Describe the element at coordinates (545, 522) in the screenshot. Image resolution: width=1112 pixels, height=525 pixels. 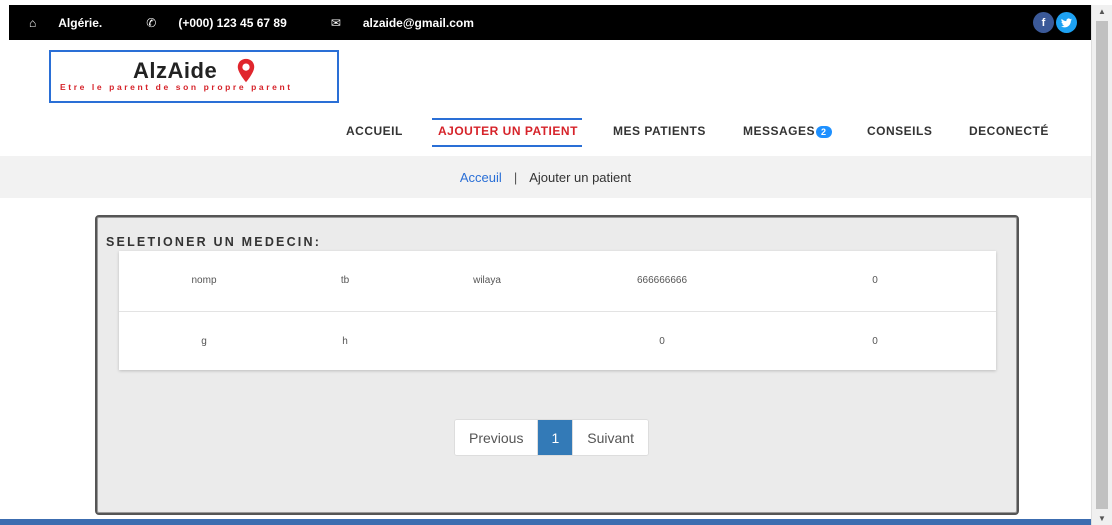
I see `taskbar-strip` at that location.